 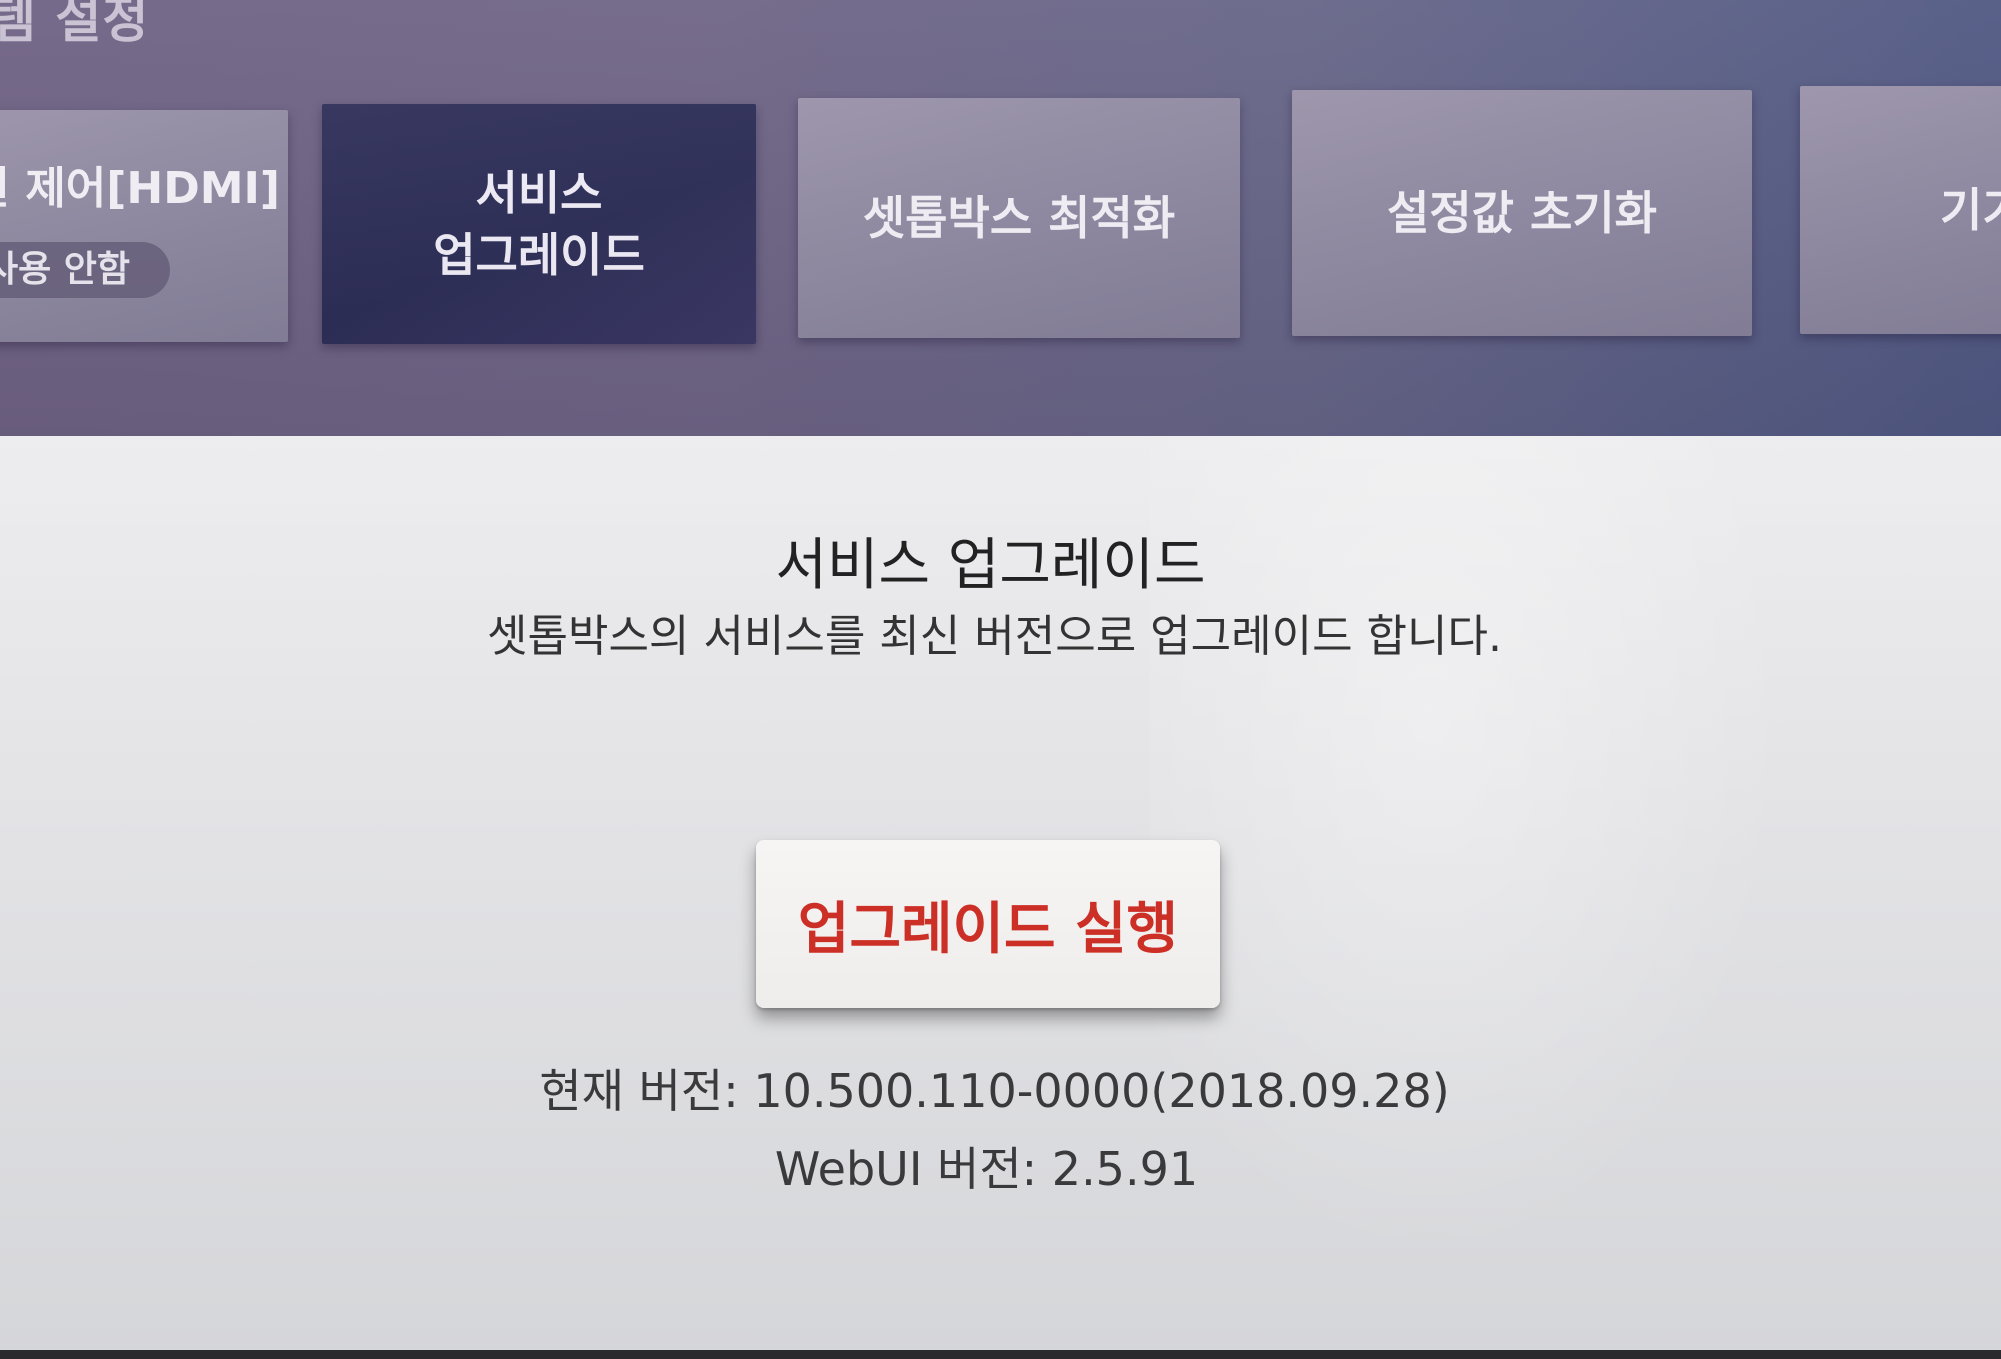 I want to click on menu-card-label: 원 제어[HDMI], so click(x=140, y=188).